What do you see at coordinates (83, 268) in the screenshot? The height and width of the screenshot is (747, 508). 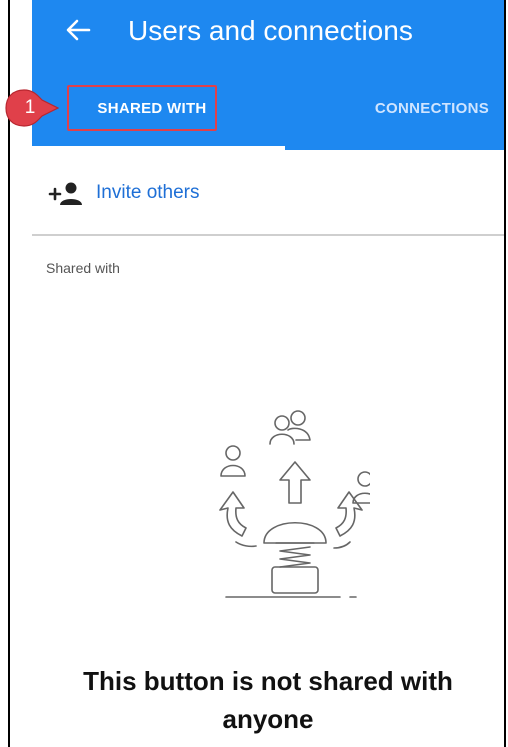 I see `section-label-shared-with: Shared with` at bounding box center [83, 268].